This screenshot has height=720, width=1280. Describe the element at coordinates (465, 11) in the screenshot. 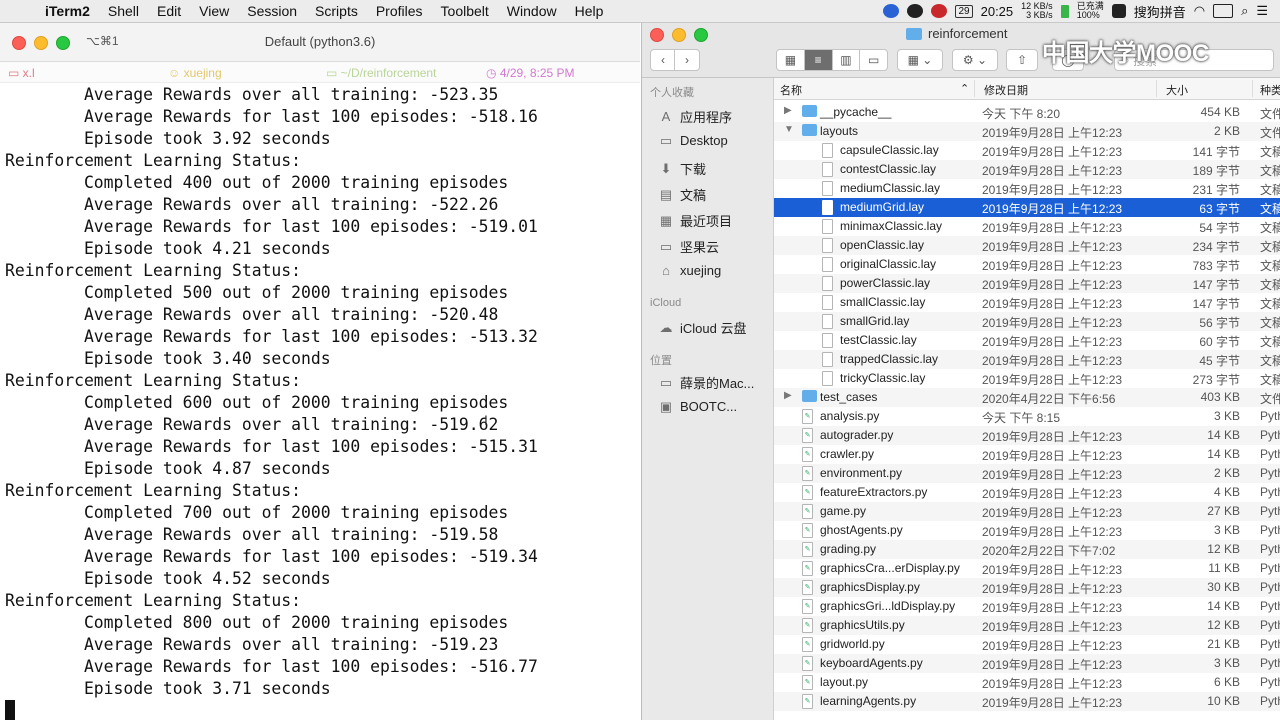

I see `menu-toolbelt: Toolbelt` at that location.